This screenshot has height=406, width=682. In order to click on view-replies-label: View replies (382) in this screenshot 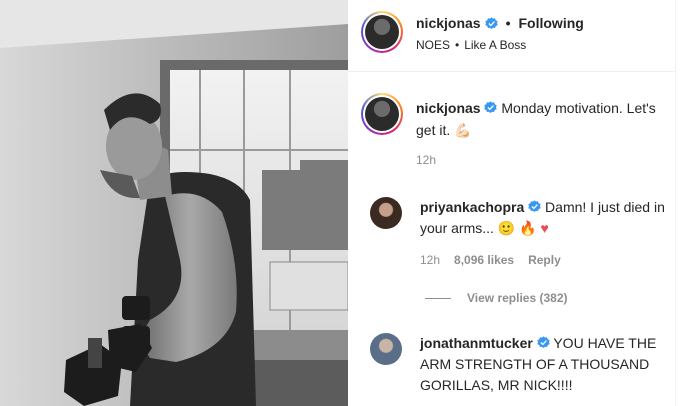, I will do `click(517, 298)`.